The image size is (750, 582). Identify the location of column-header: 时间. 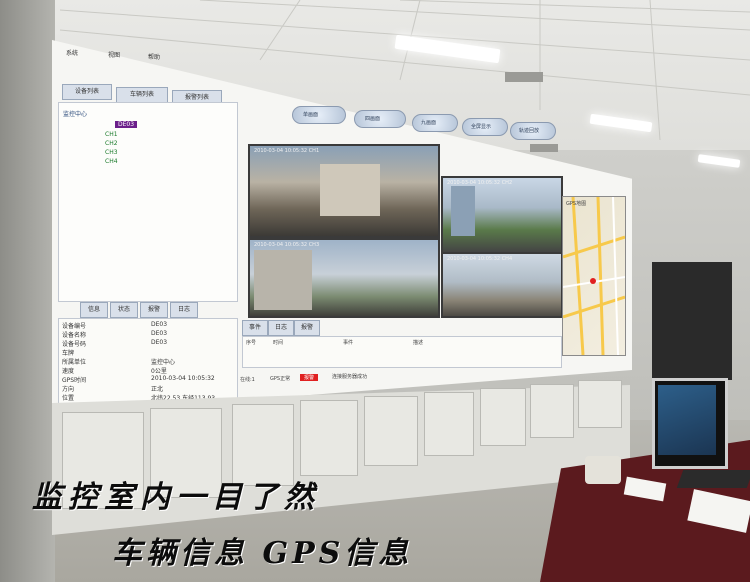
(278, 343).